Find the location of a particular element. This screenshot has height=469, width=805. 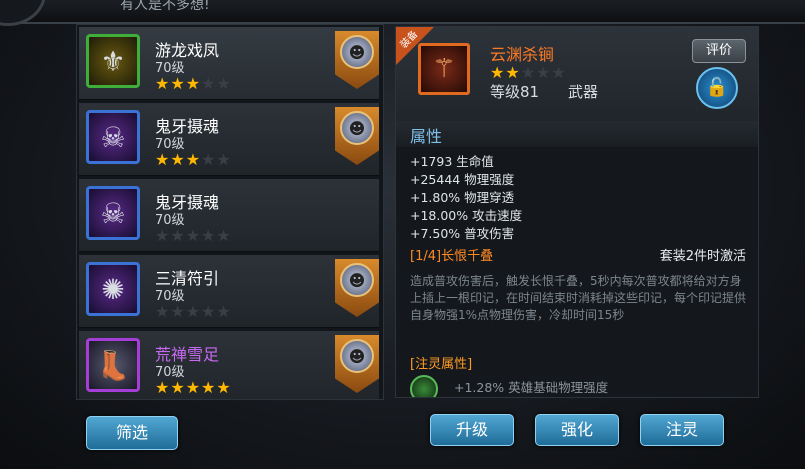

stat-line: +1793 生命值 is located at coordinates (452, 161).